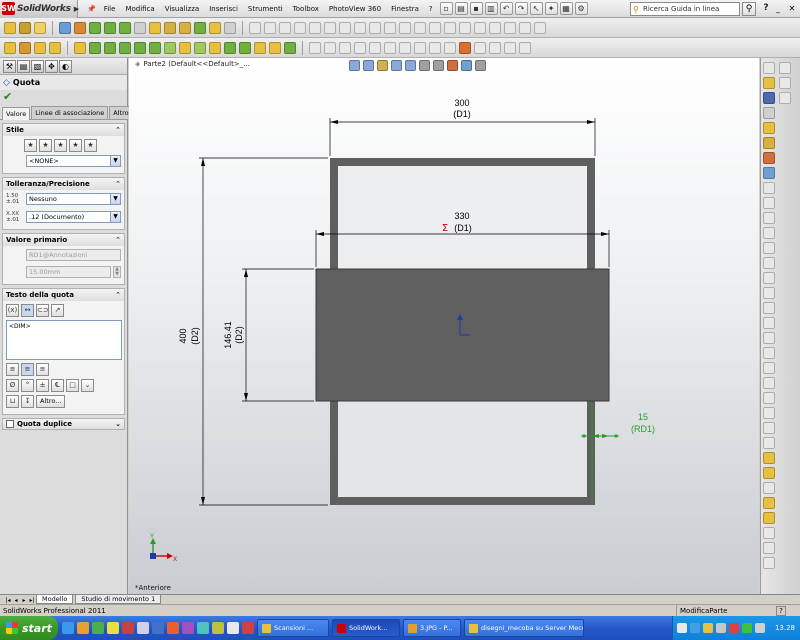  What do you see at coordinates (769, 443) in the screenshot?
I see `rt-scale-icon` at bounding box center [769, 443].